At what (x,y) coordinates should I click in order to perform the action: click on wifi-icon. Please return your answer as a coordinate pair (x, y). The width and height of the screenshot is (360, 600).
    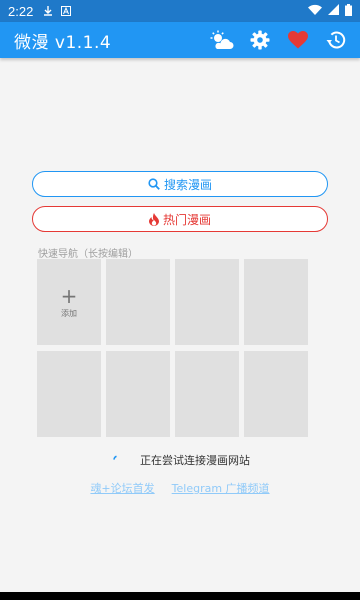
    Looking at the image, I should click on (315, 11).